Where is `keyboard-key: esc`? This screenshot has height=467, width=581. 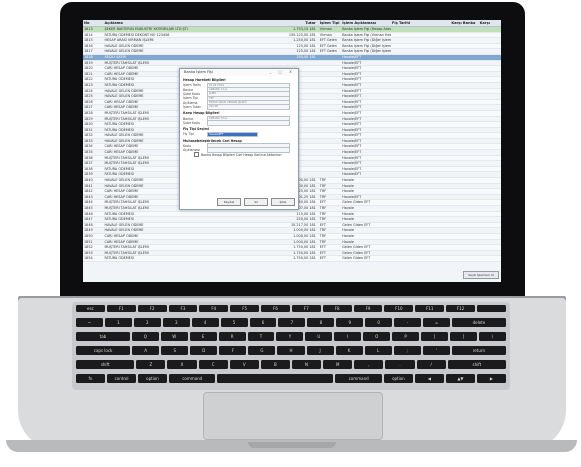
keyboard-key: esc is located at coordinates (90, 308).